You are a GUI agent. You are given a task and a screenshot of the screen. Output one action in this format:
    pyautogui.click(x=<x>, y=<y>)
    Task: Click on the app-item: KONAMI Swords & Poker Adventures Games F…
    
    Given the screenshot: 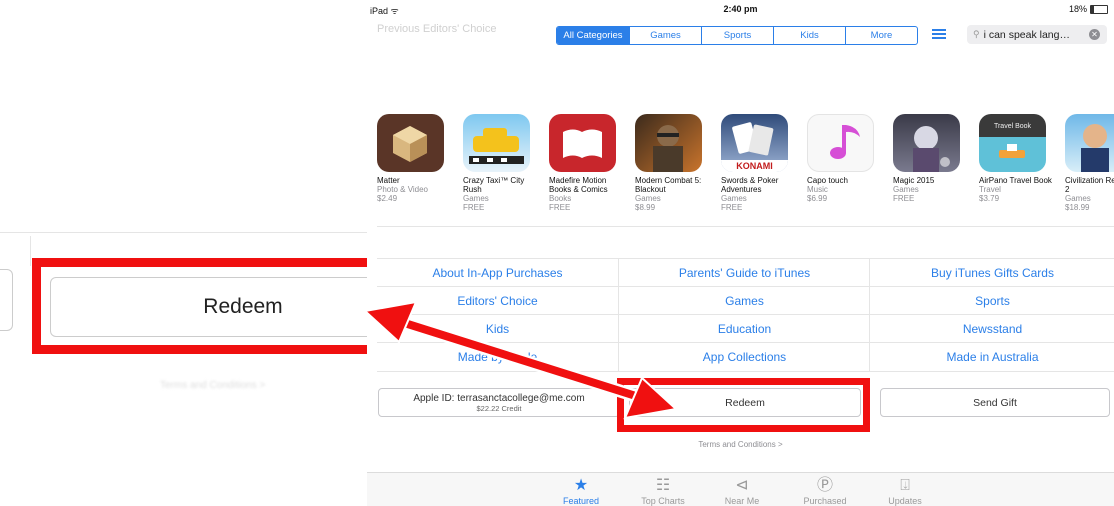 What is the action you would take?
    pyautogui.click(x=761, y=163)
    